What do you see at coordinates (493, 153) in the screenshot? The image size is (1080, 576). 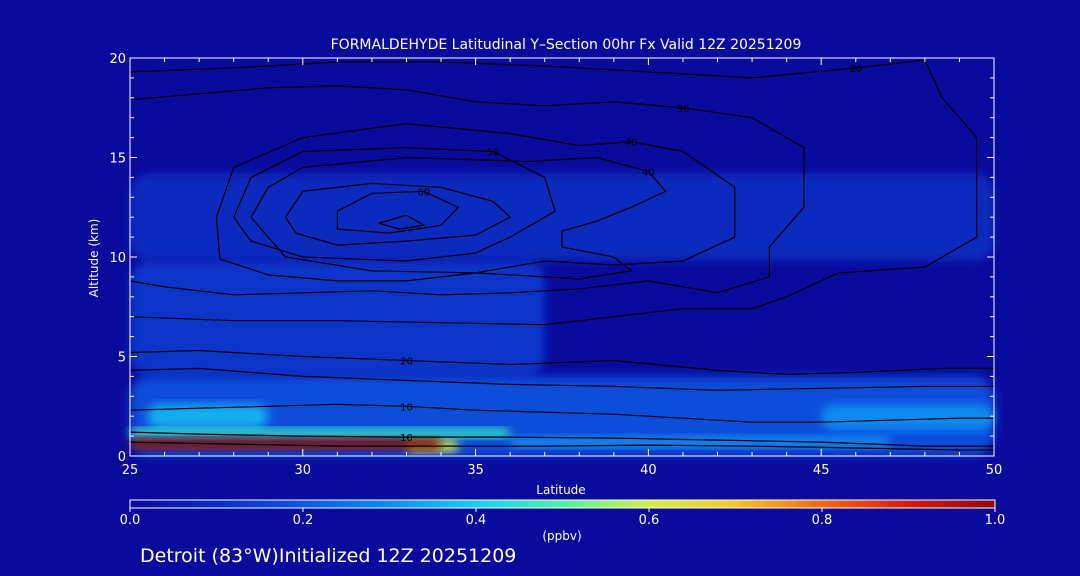 I see `contour-label: 50` at bounding box center [493, 153].